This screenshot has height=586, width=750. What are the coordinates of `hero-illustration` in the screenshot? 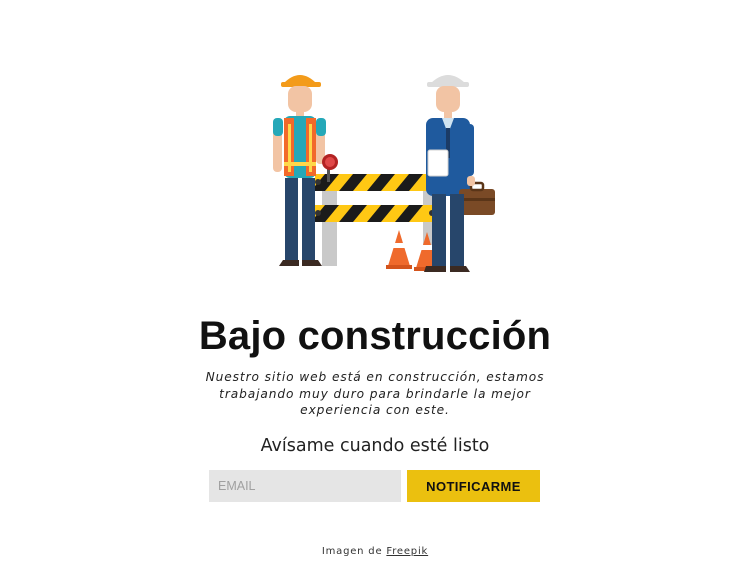 It's located at (380, 173).